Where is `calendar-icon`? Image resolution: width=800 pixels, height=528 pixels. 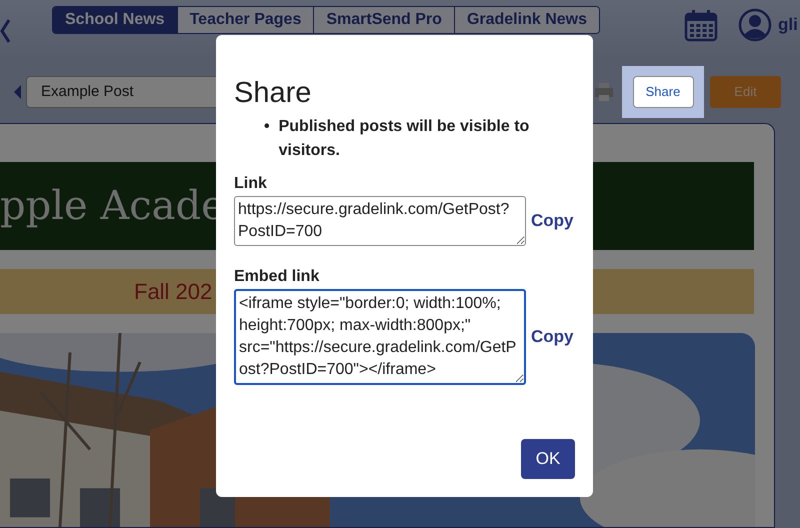 calendar-icon is located at coordinates (701, 25).